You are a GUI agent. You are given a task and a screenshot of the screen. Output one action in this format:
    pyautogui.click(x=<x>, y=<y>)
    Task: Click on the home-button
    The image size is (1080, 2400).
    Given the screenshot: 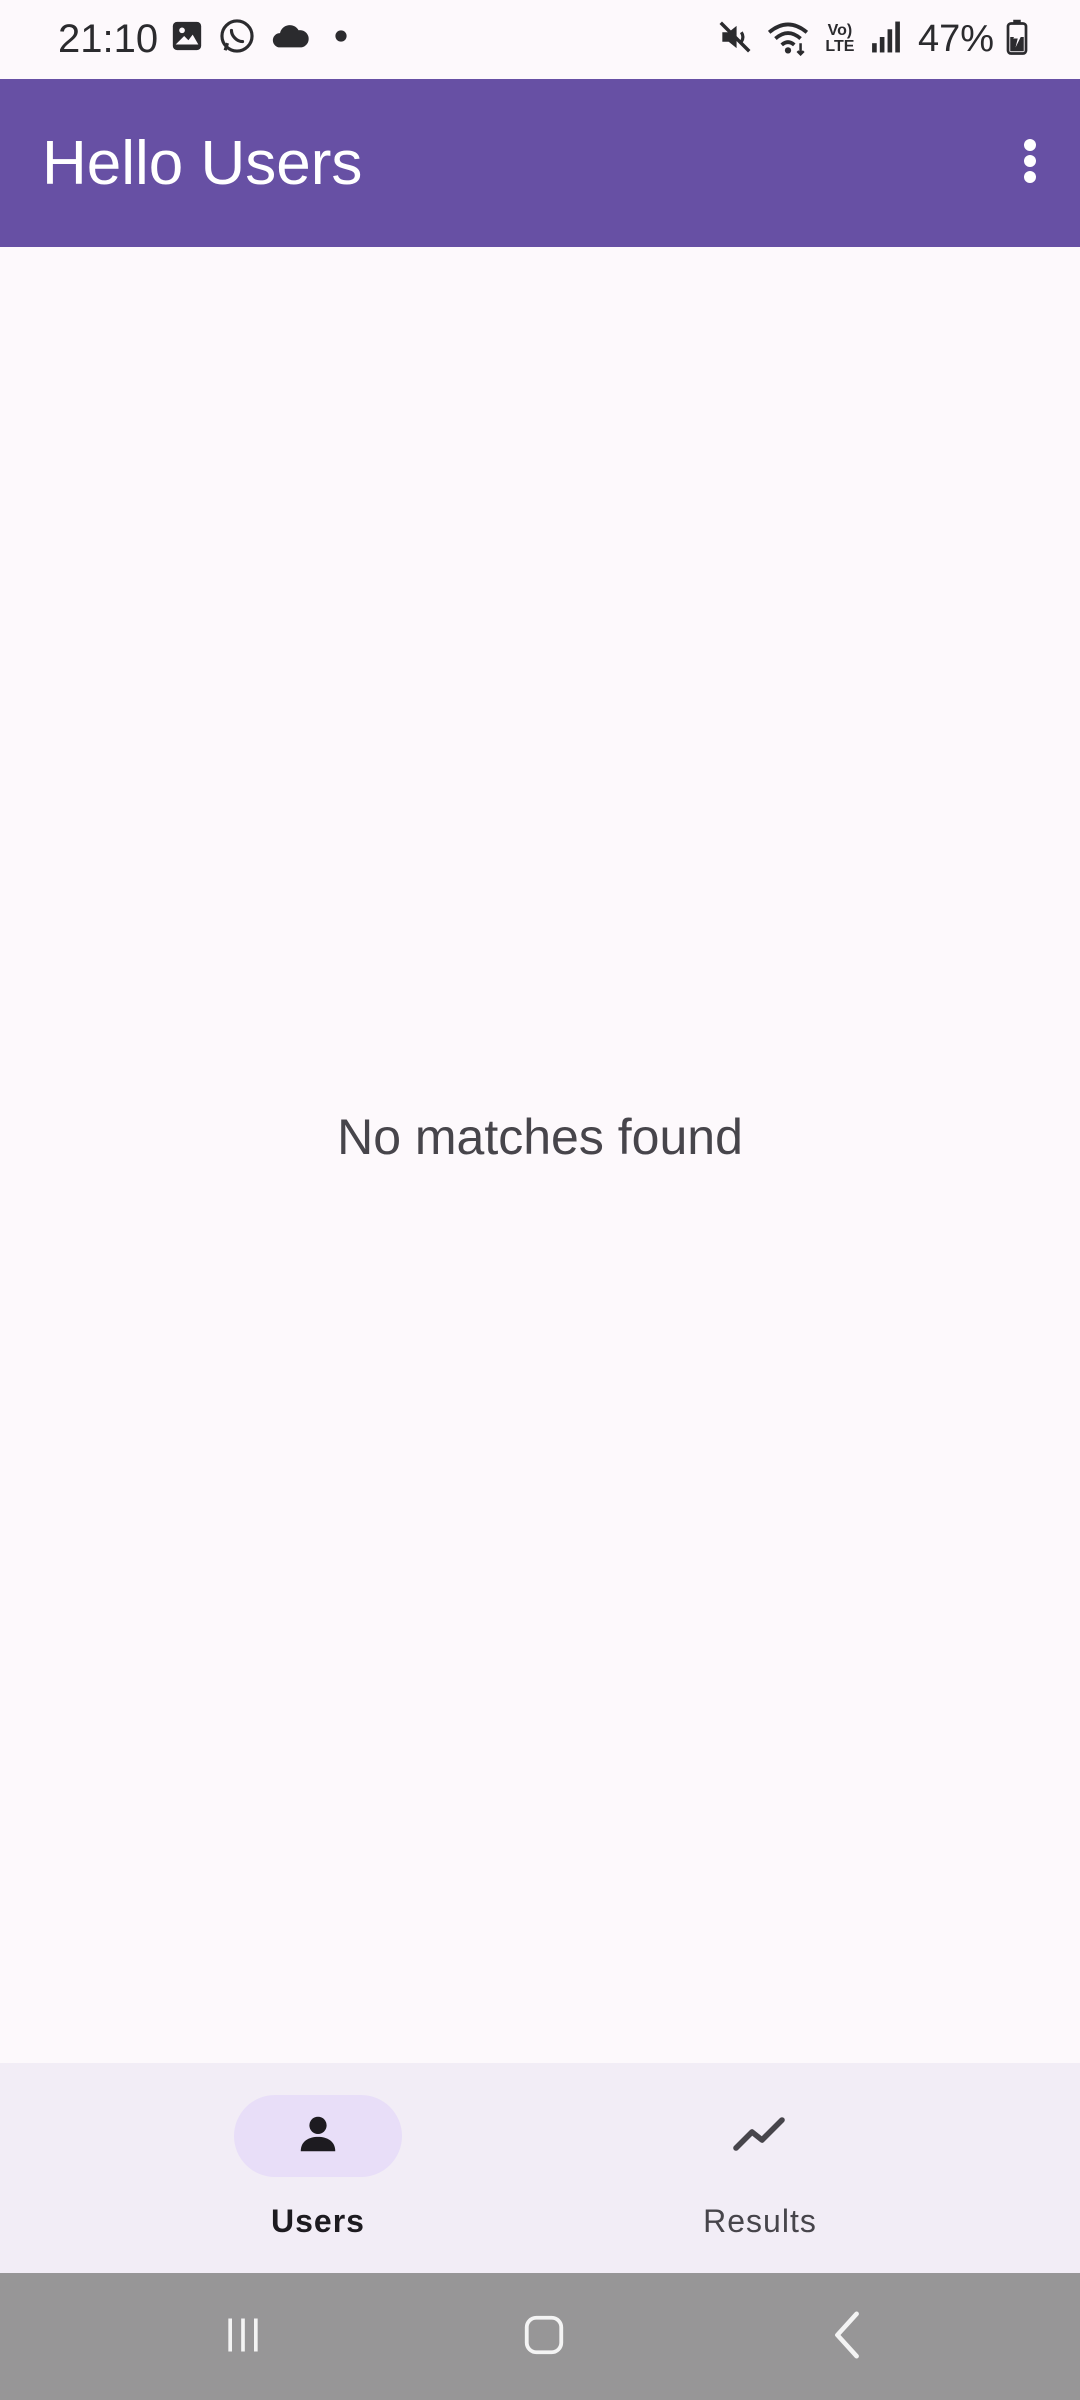 What is the action you would take?
    pyautogui.click(x=544, y=2337)
    